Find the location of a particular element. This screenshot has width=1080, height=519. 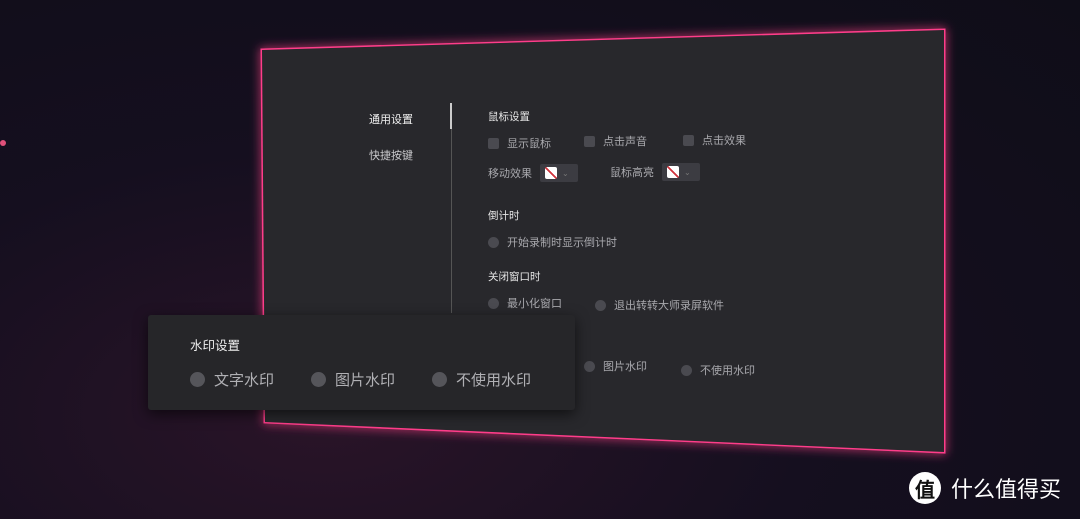

image-watermark-radio: 图片水印 is located at coordinates (353, 379).